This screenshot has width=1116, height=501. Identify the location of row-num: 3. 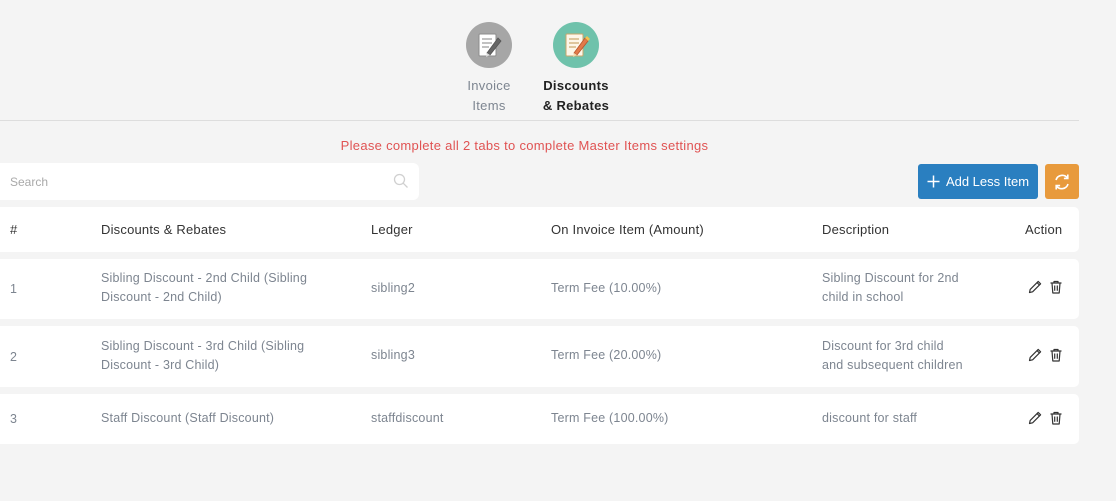
(14, 419).